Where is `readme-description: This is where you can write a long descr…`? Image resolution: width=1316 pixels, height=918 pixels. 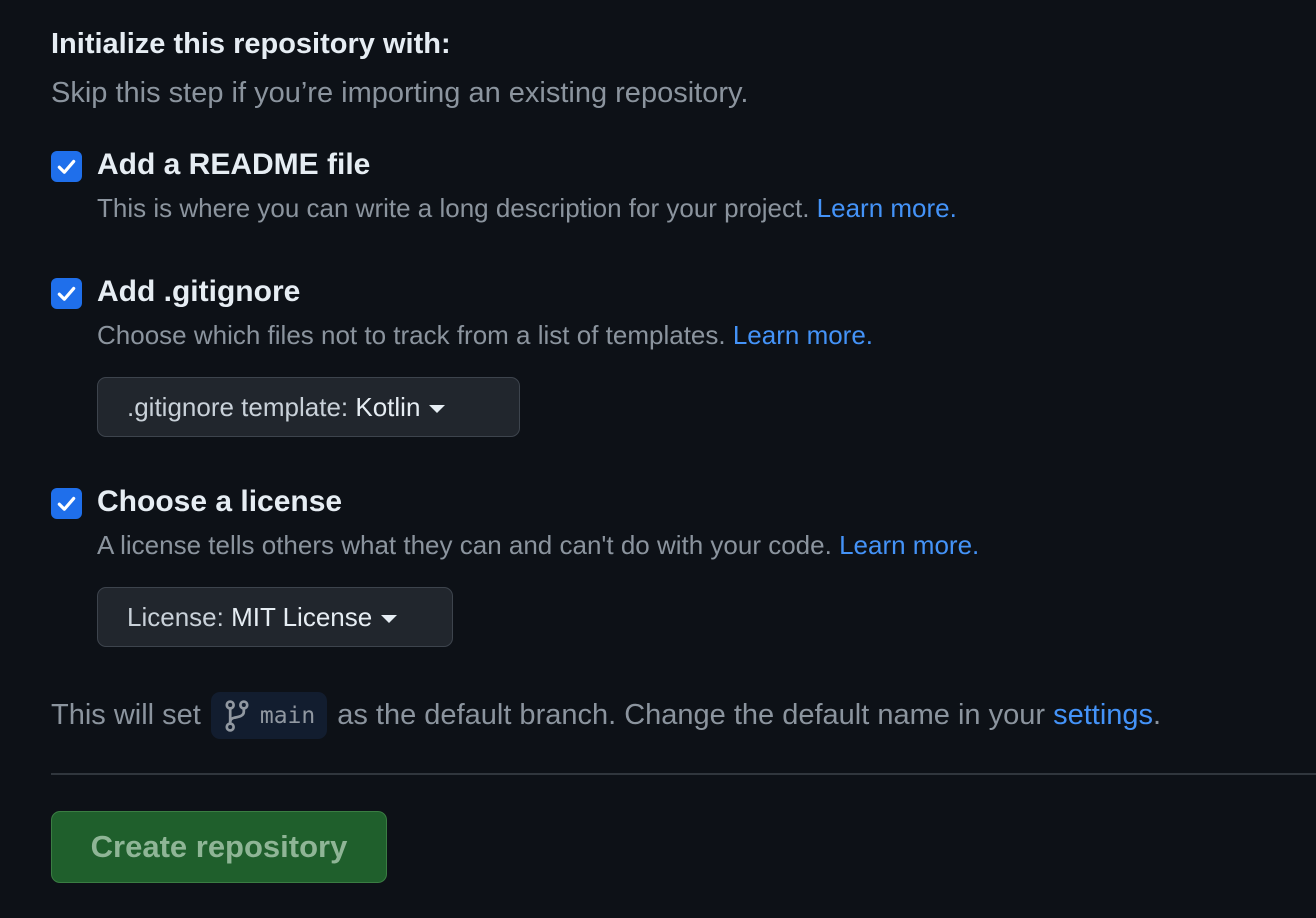 readme-description: This is where you can write a long descr… is located at coordinates (527, 208).